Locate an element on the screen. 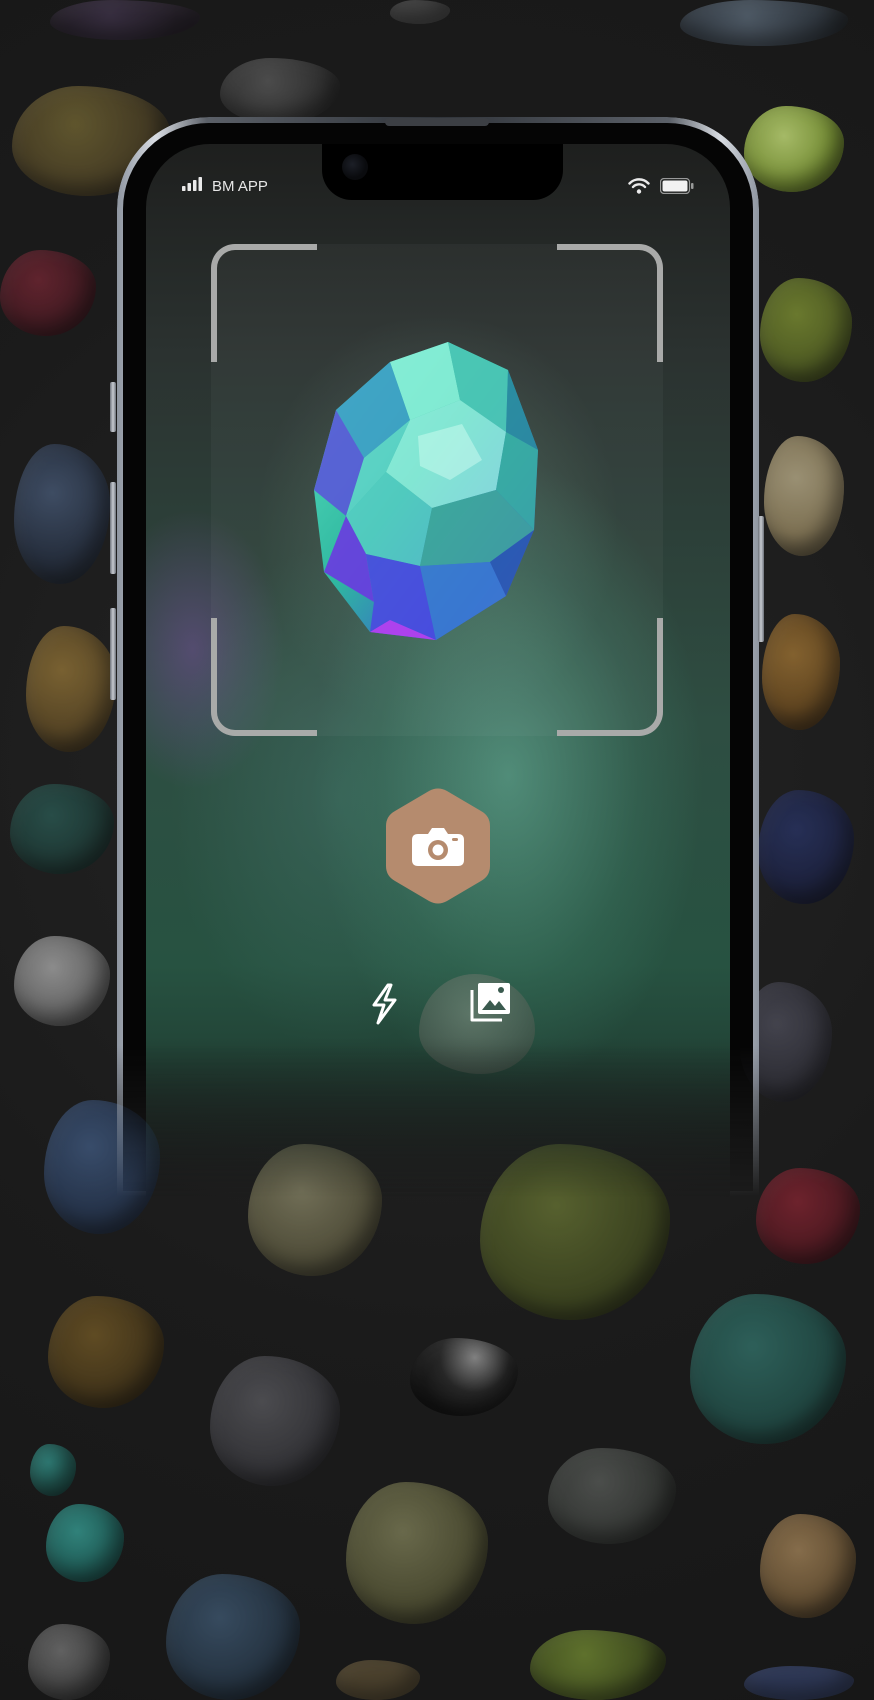 The width and height of the screenshot is (874, 1700). battery-icon is located at coordinates (676, 188).